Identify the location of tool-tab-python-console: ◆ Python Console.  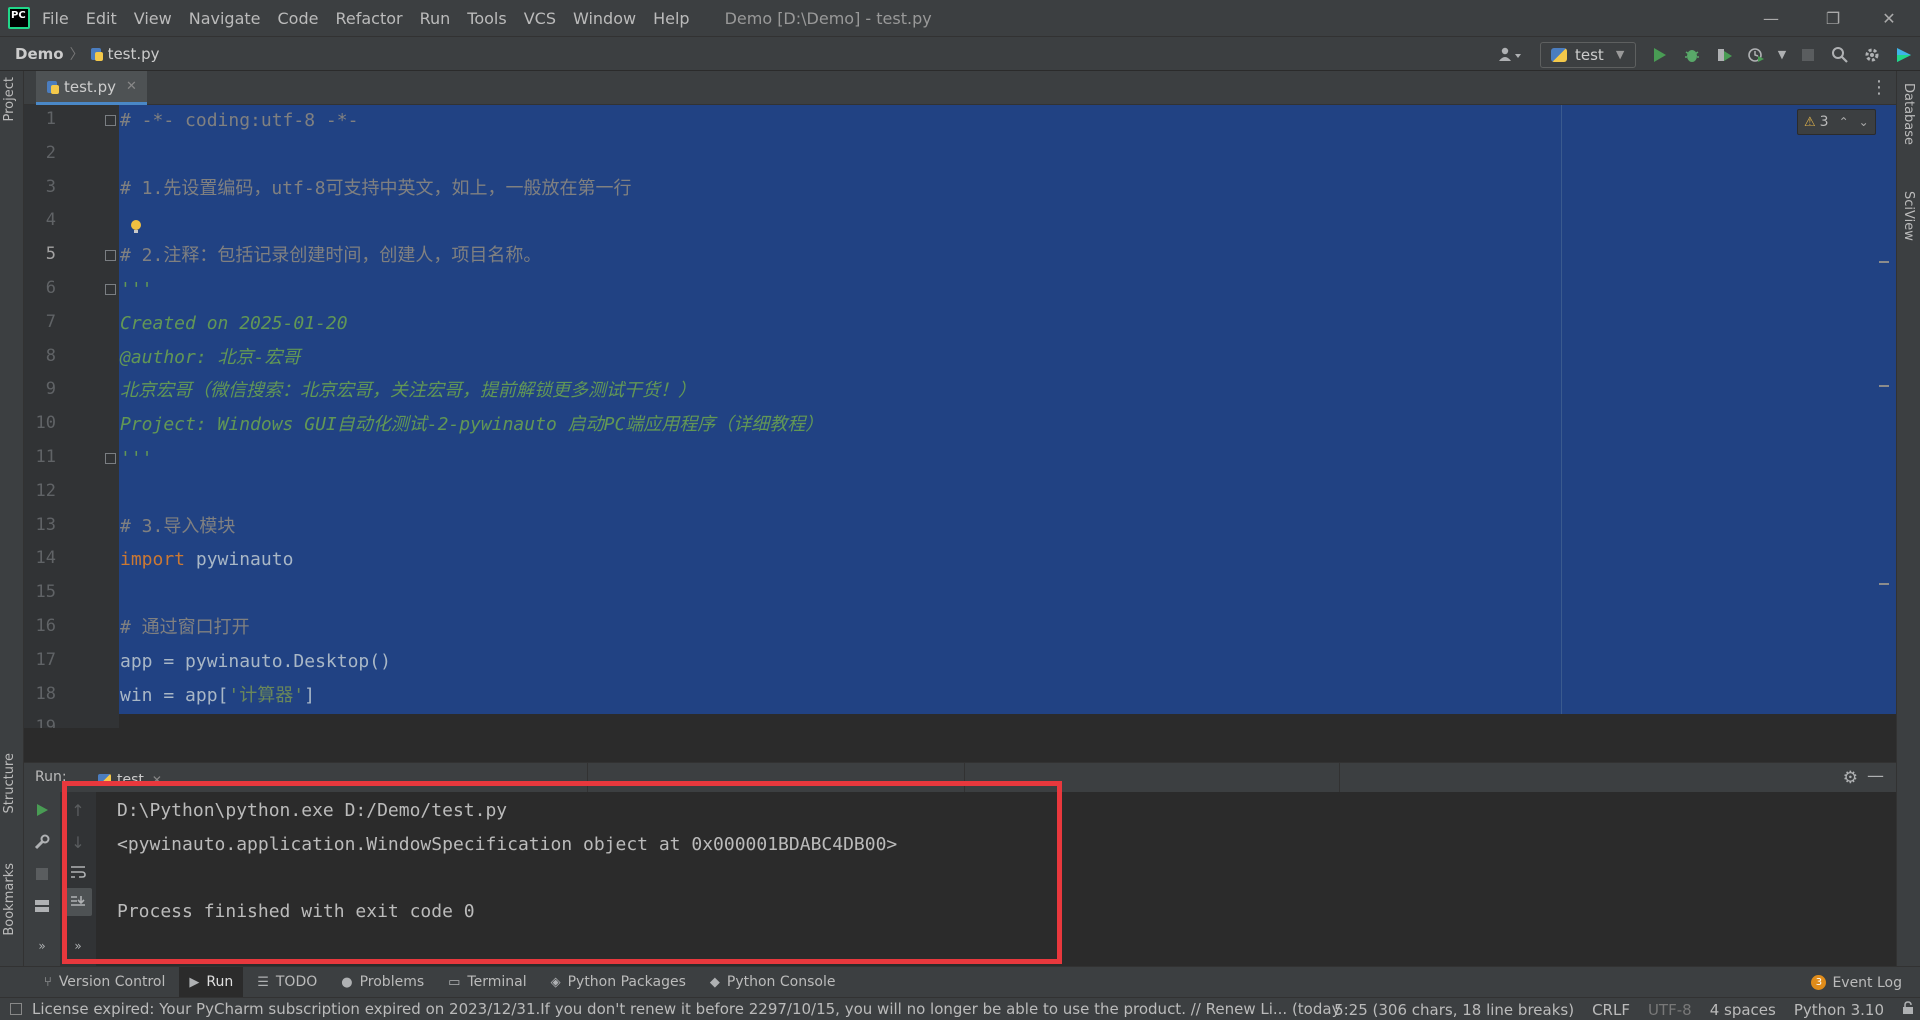
(773, 982).